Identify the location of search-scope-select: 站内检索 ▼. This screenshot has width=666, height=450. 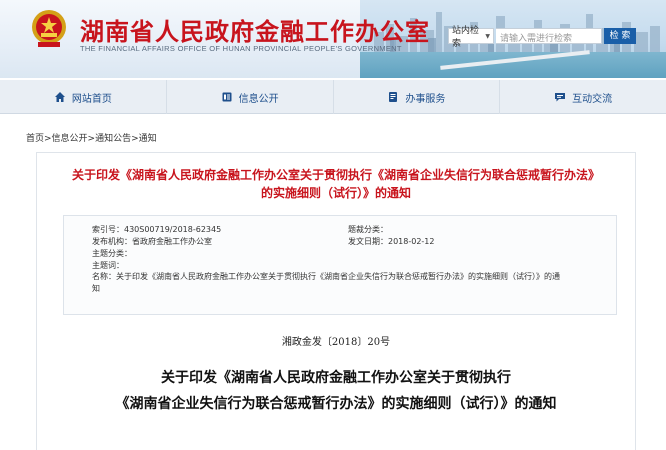
(471, 37).